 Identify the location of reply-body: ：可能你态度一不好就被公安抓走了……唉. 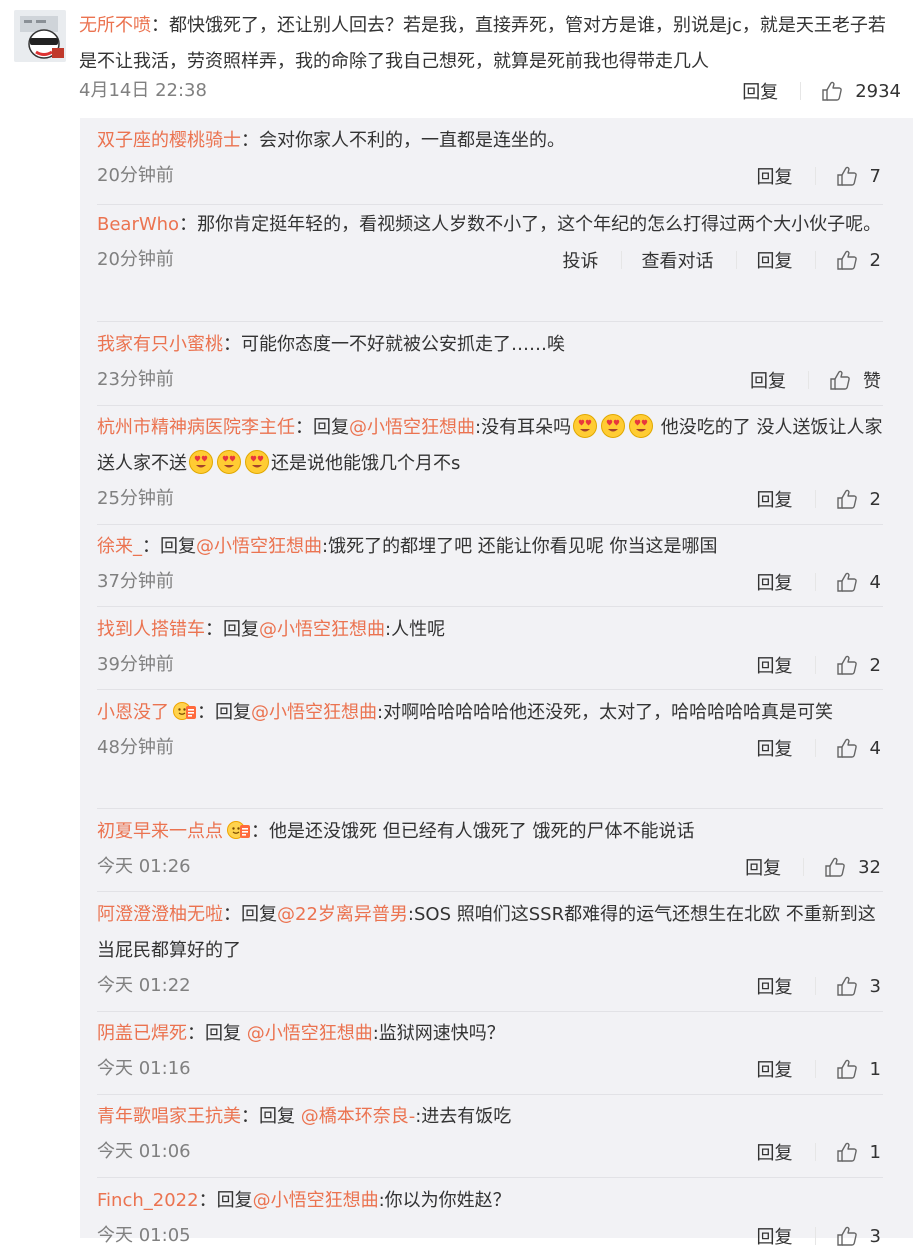
(394, 344).